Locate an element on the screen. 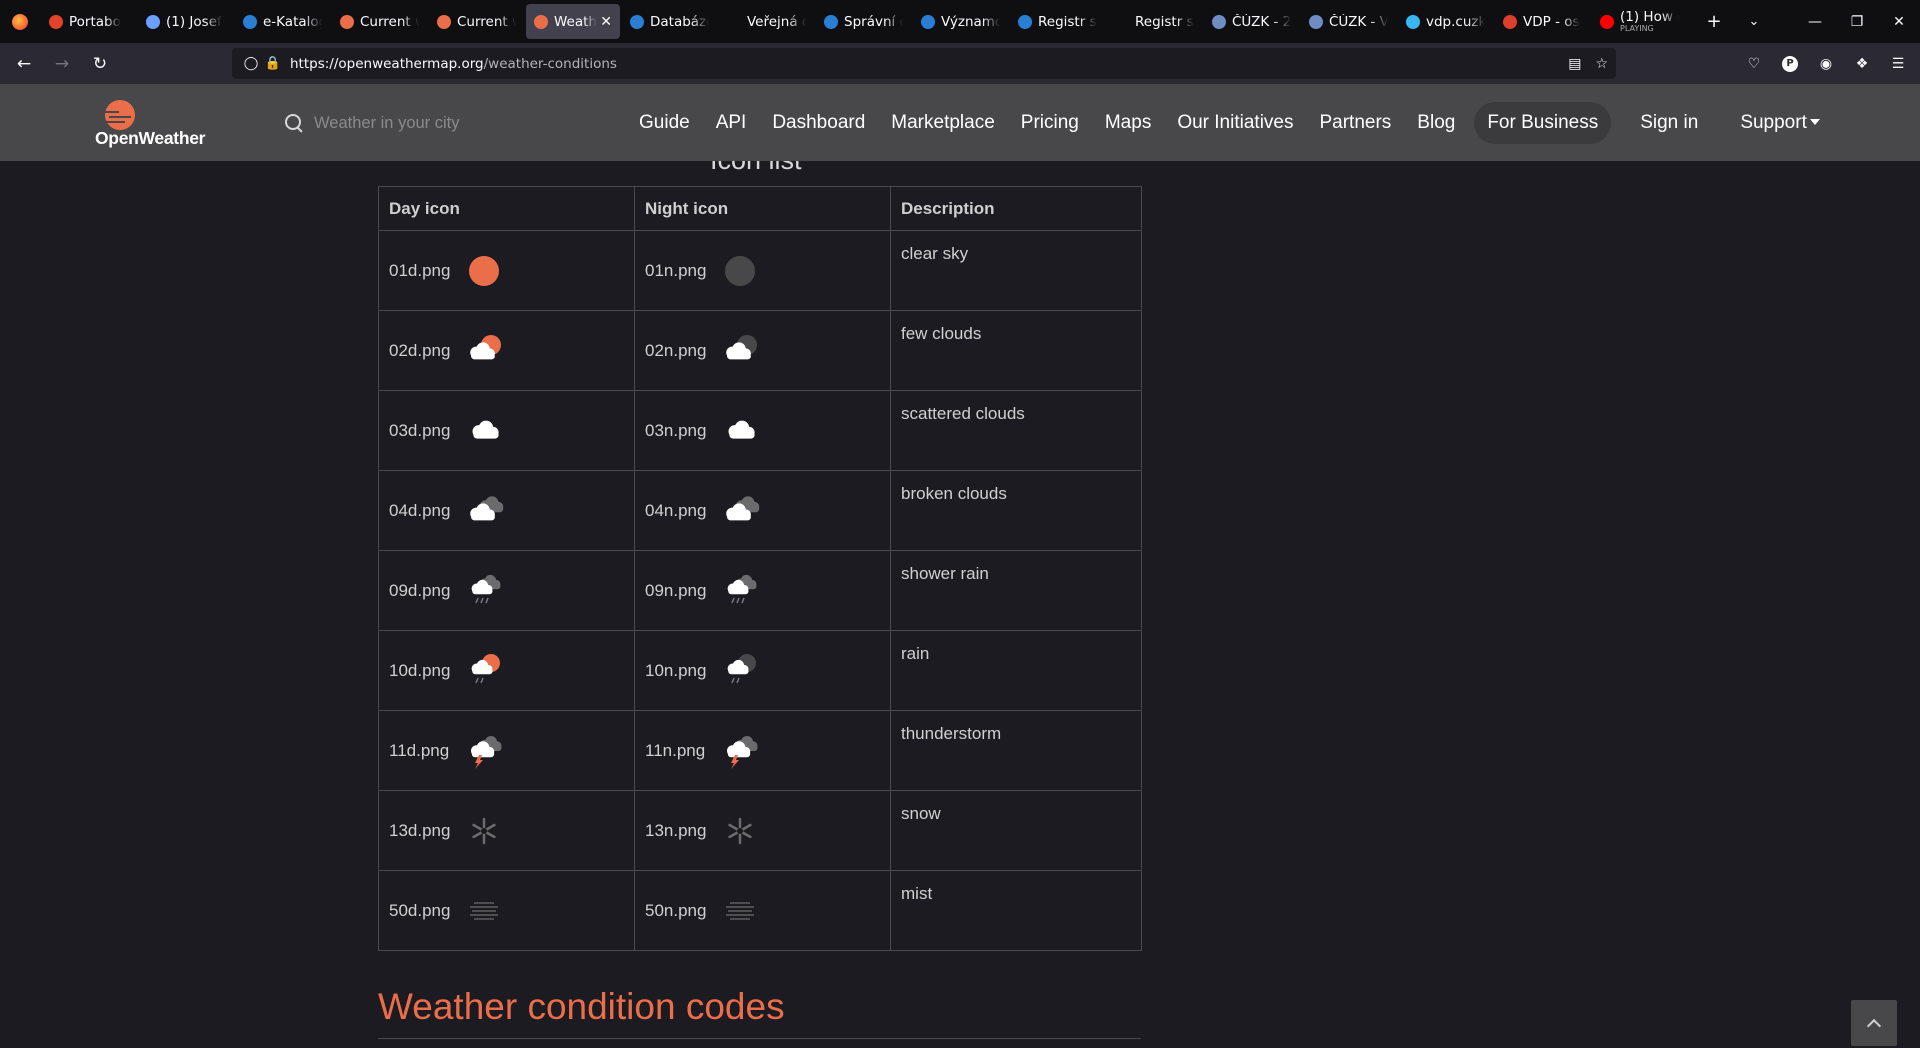 The height and width of the screenshot is (1048, 1920). browser-tab: Veřejná data is located at coordinates (766, 21).